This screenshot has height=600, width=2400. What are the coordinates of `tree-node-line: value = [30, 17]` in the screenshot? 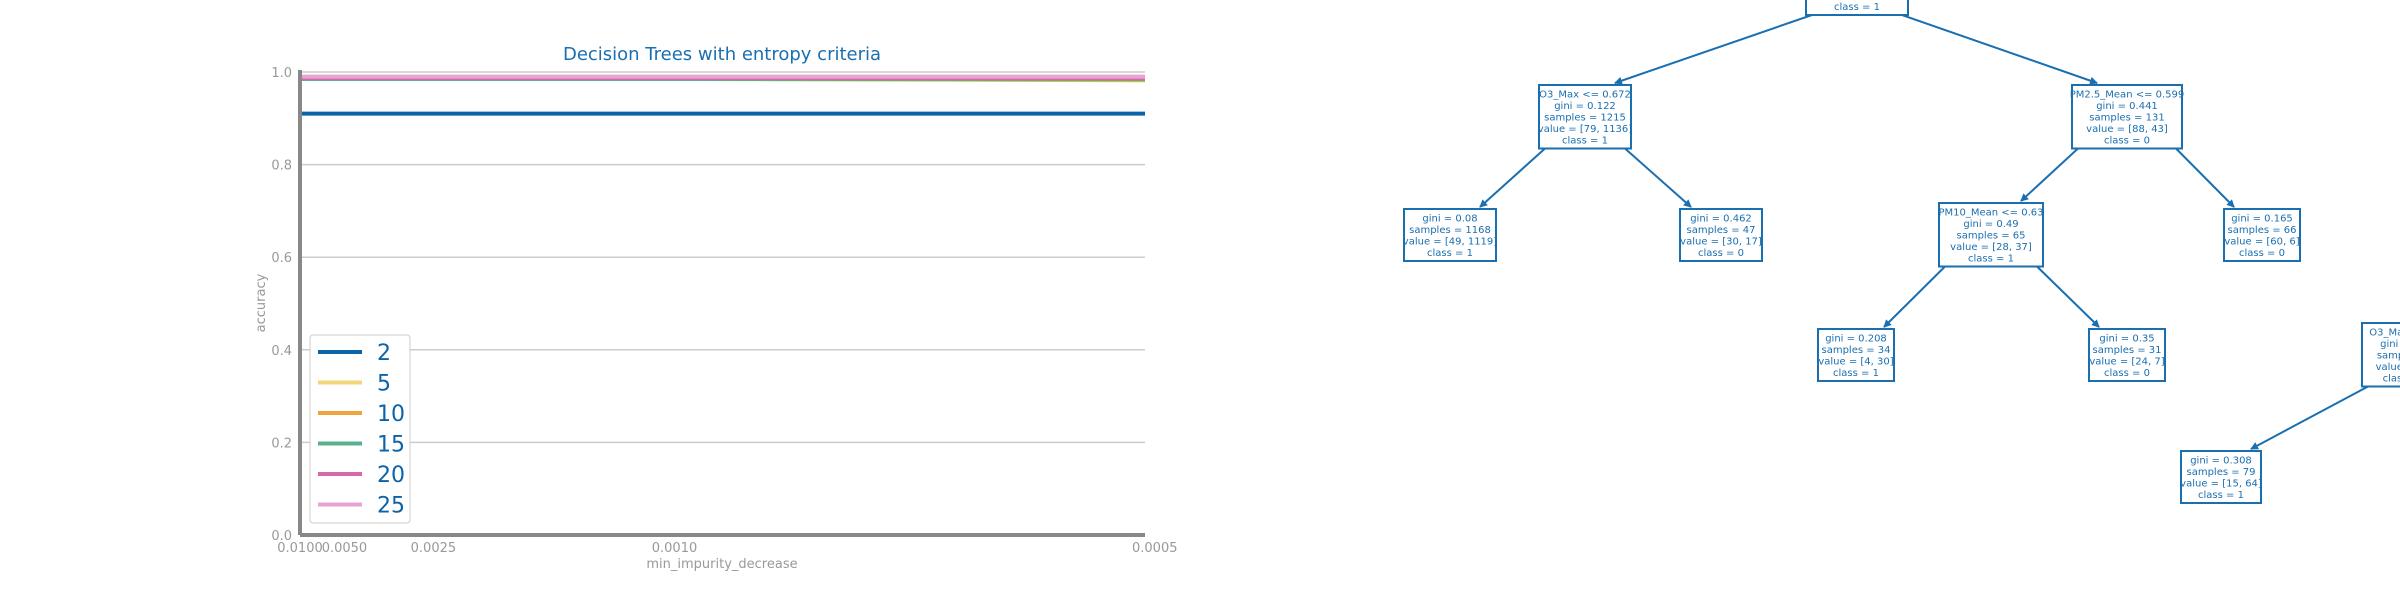 It's located at (1721, 242).